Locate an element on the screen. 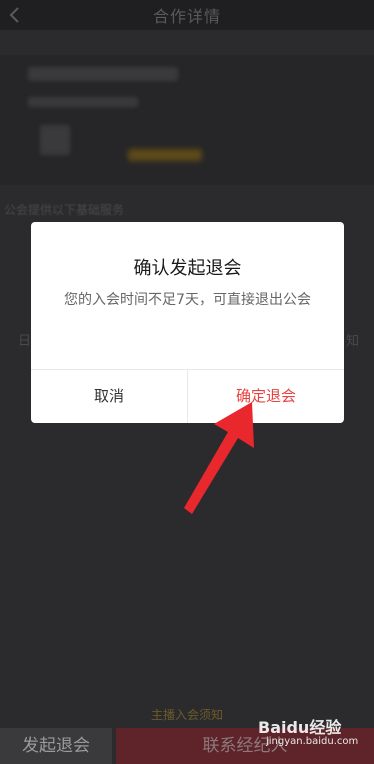 This screenshot has width=374, height=764. baidu-jingyan-watermark: Baidu经验 jingyan.baidu.com is located at coordinates (313, 735).